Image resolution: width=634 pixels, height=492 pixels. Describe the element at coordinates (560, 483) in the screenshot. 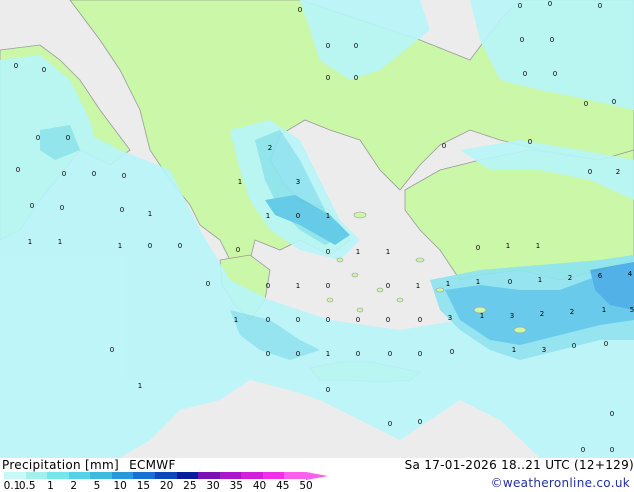

I see `credit-link: ©weatheronline.co.uk` at that location.